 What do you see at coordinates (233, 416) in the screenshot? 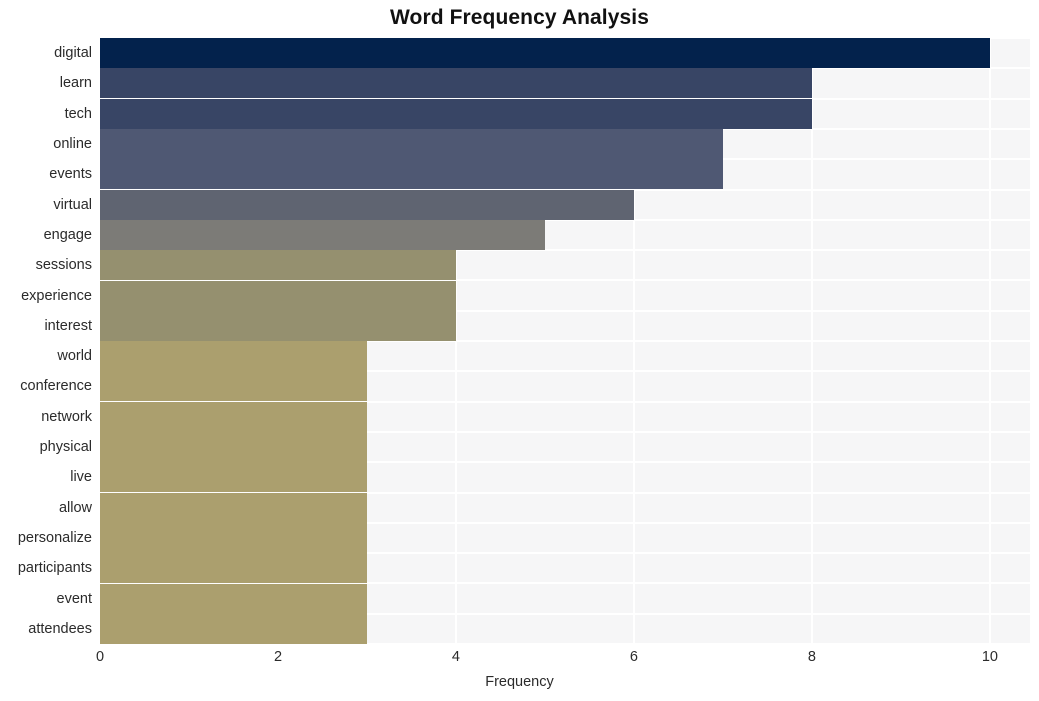
I see `bar-network` at bounding box center [233, 416].